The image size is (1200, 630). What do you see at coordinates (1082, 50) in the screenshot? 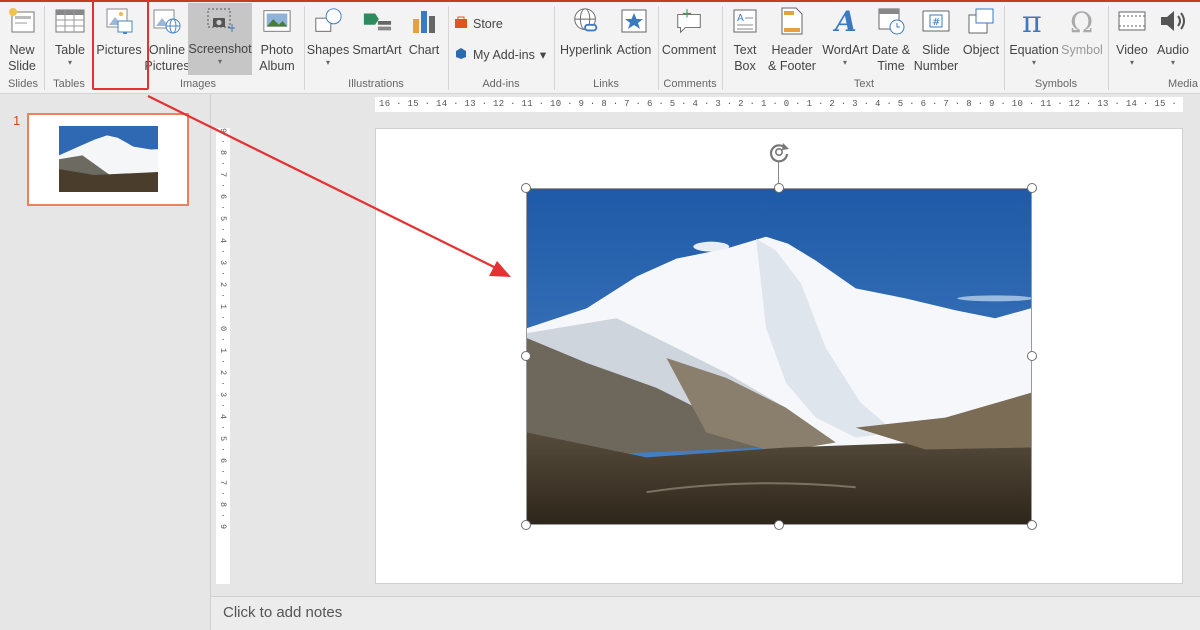
I see `symbol-label: Symbol` at bounding box center [1082, 50].